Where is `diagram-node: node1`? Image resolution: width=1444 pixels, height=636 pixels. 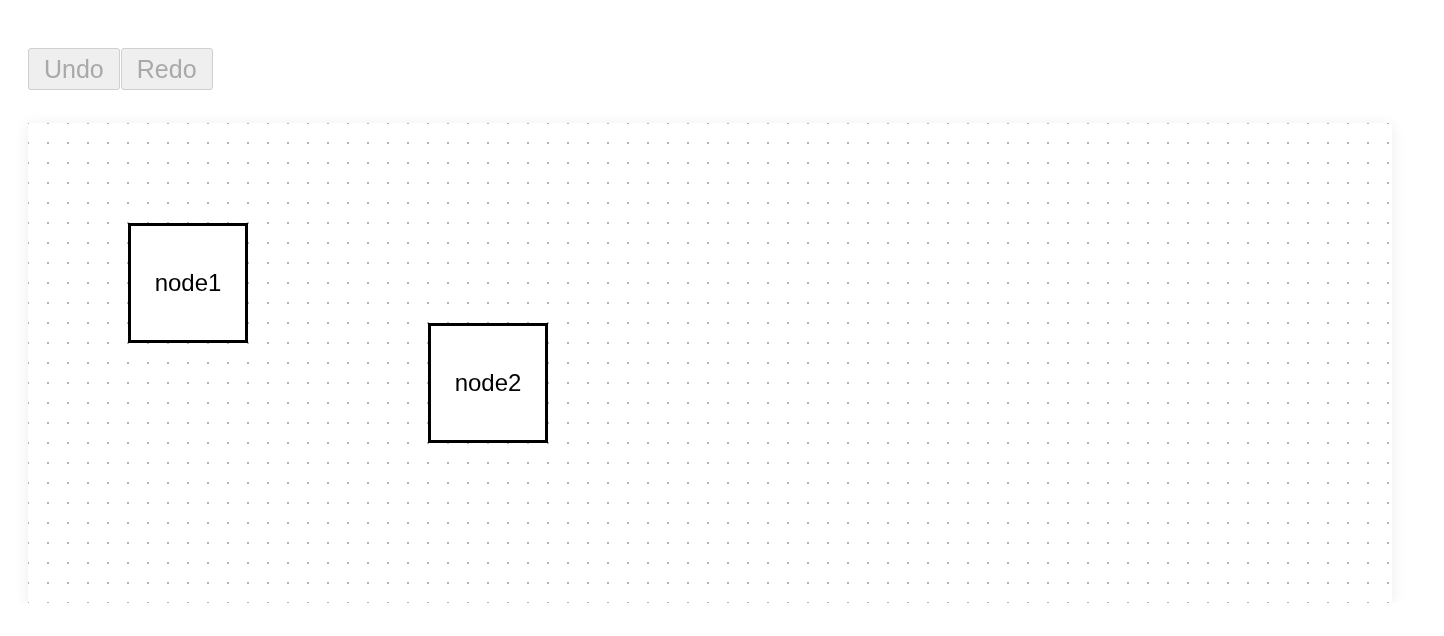 diagram-node: node1 is located at coordinates (188, 283).